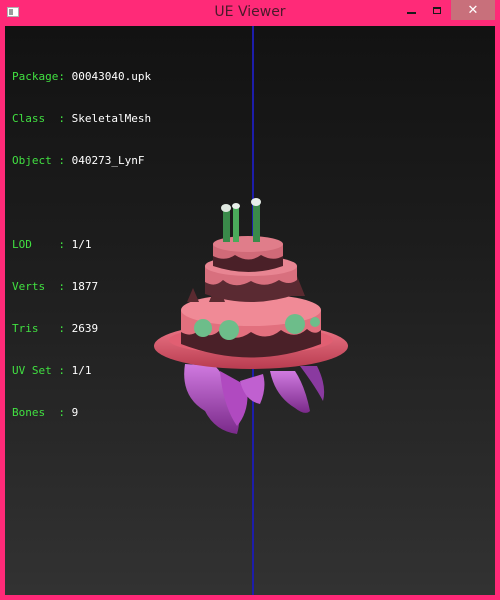 The image size is (500, 600). What do you see at coordinates (411, 13) in the screenshot?
I see `minimize-icon` at bounding box center [411, 13].